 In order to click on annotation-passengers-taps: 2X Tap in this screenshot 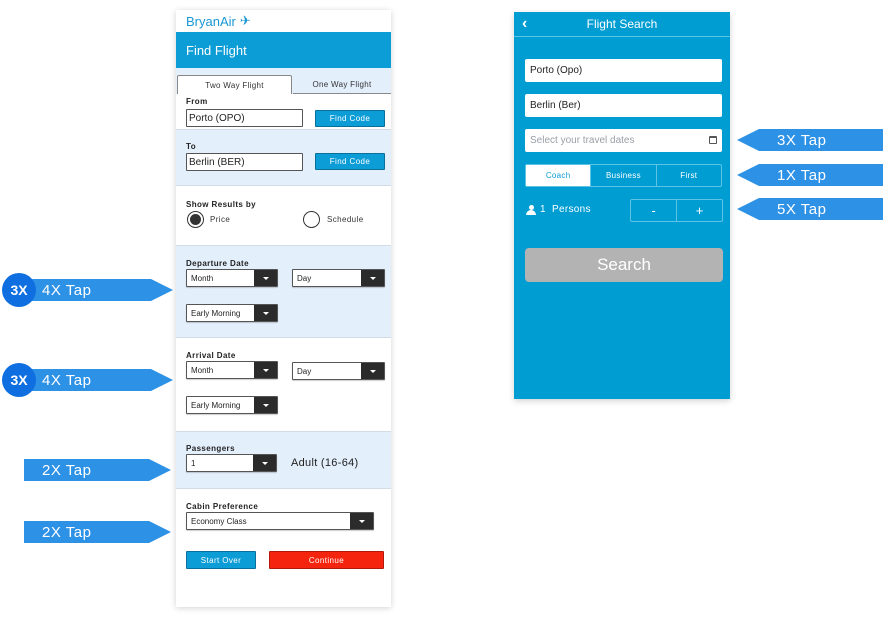, I will do `click(97, 470)`.